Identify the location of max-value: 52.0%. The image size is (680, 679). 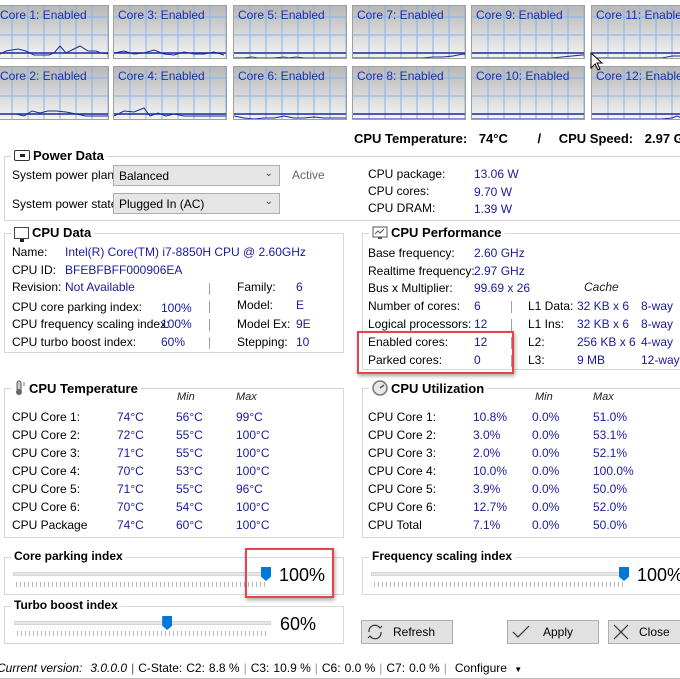
(610, 507).